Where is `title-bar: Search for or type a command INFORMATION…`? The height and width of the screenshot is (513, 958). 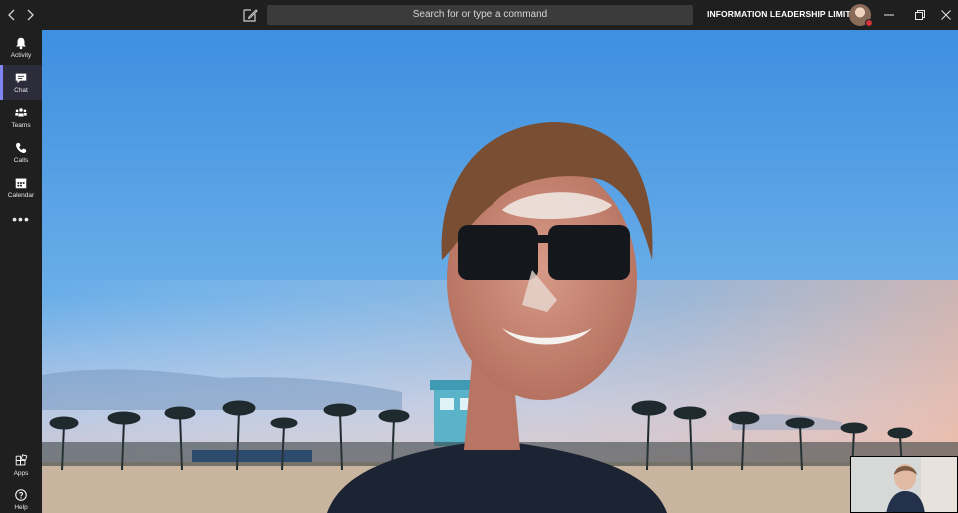
title-bar: Search for or type a command INFORMATION… is located at coordinates (479, 15).